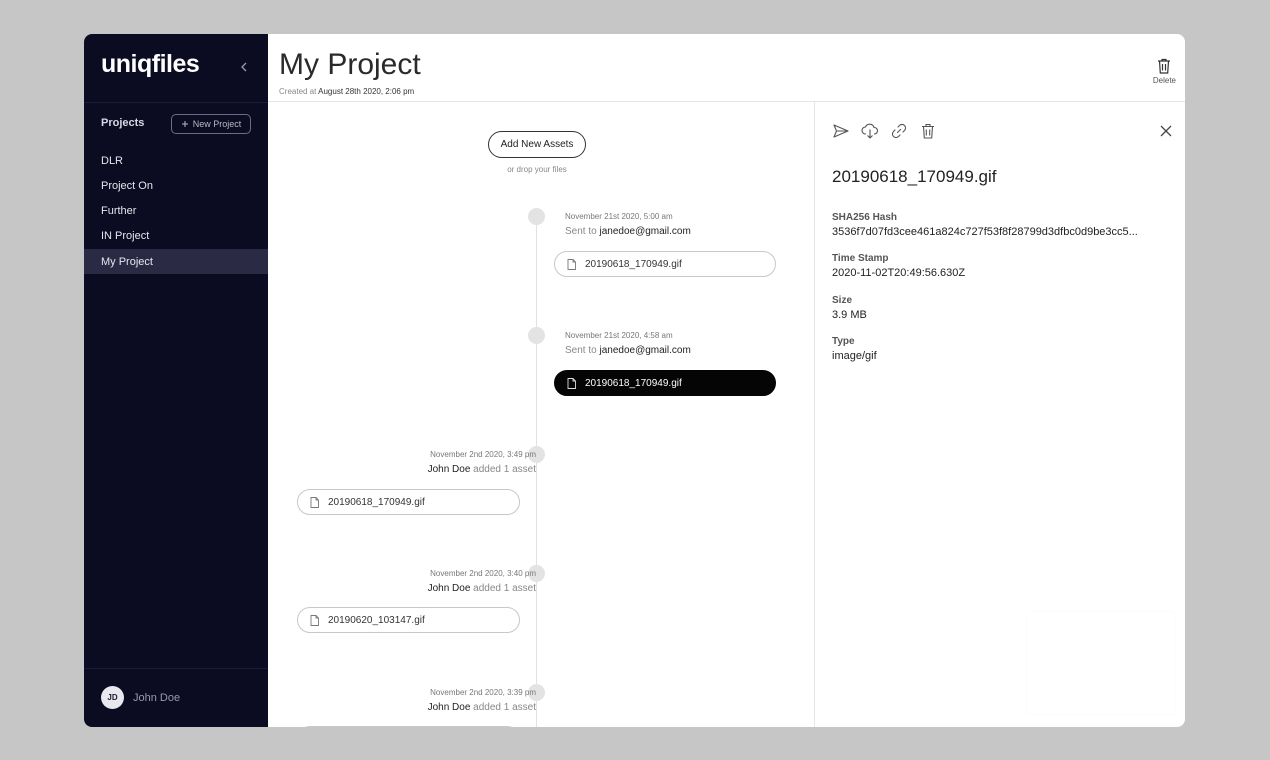 The width and height of the screenshot is (1270, 760). I want to click on file-pill, so click(408, 726).